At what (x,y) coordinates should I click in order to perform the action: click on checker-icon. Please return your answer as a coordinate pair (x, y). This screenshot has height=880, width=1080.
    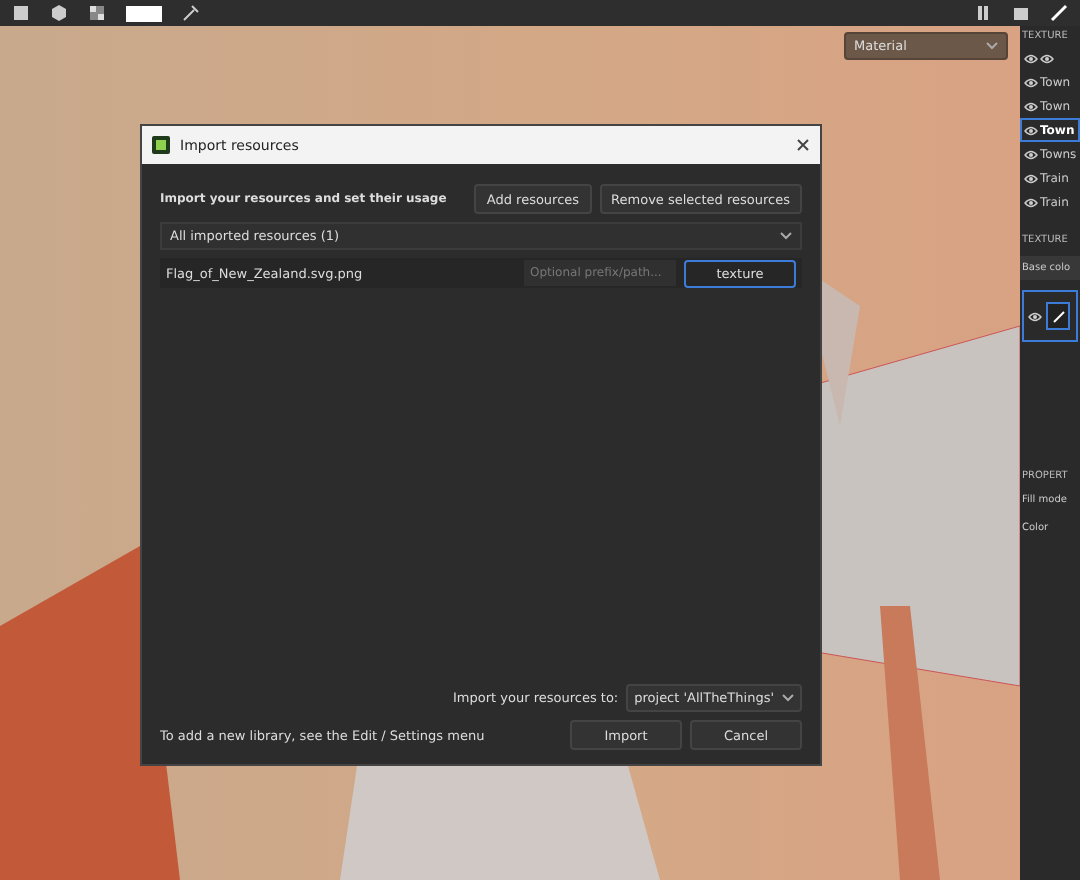
    Looking at the image, I should click on (97, 13).